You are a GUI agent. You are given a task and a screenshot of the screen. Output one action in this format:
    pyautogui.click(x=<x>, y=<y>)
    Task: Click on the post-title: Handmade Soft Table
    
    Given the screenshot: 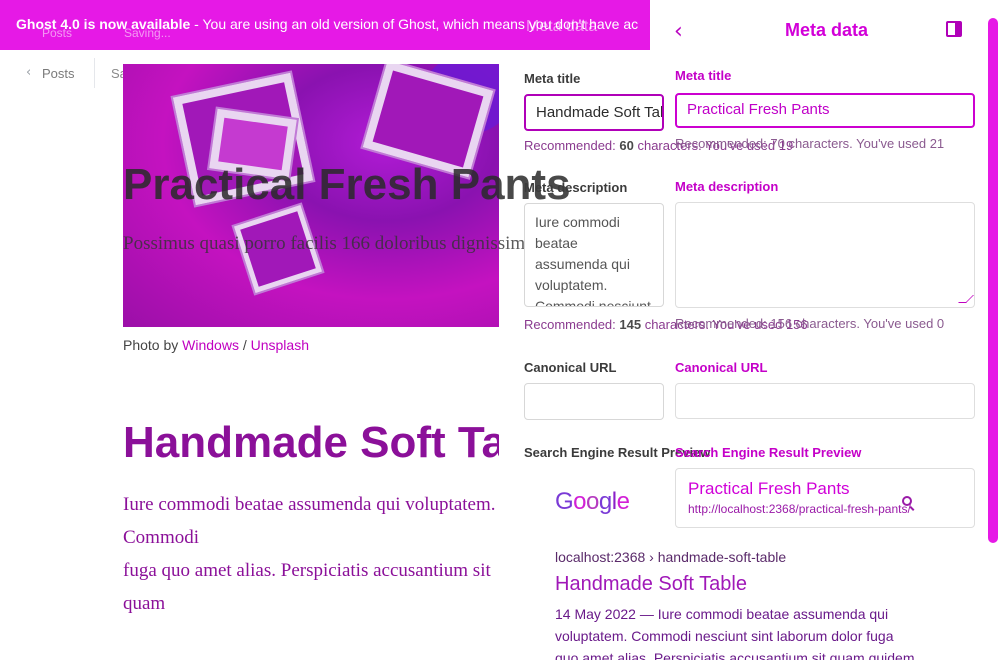 What is the action you would take?
    pyautogui.click(x=311, y=443)
    